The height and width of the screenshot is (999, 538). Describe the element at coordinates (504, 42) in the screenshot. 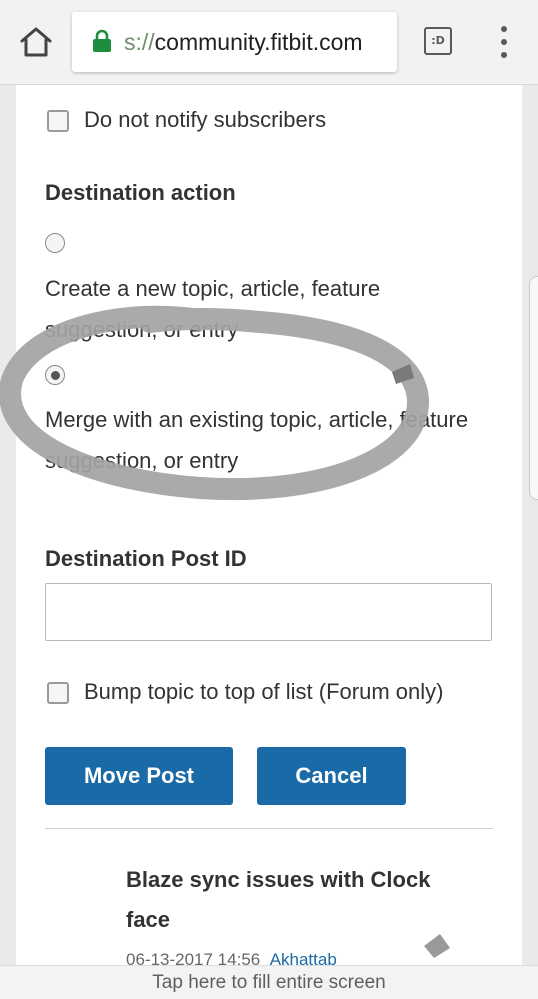

I see `more-vert-icon` at that location.